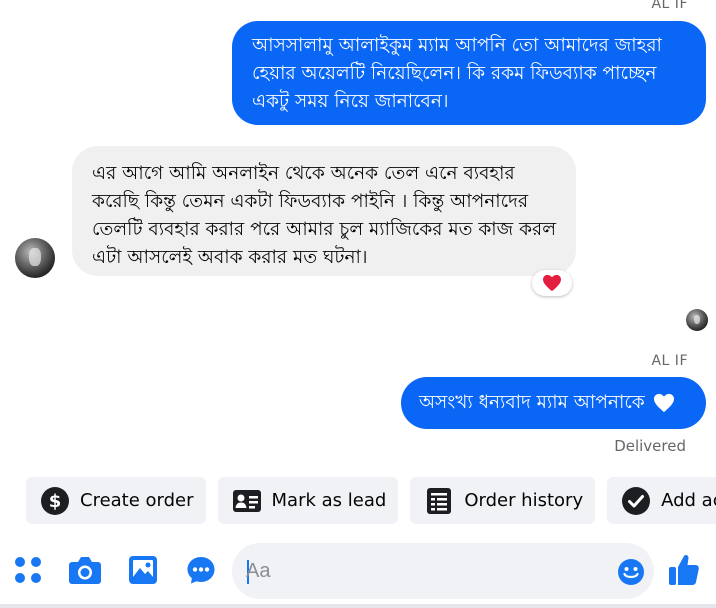 The height and width of the screenshot is (608, 716). I want to click on gallery-icon, so click(143, 570).